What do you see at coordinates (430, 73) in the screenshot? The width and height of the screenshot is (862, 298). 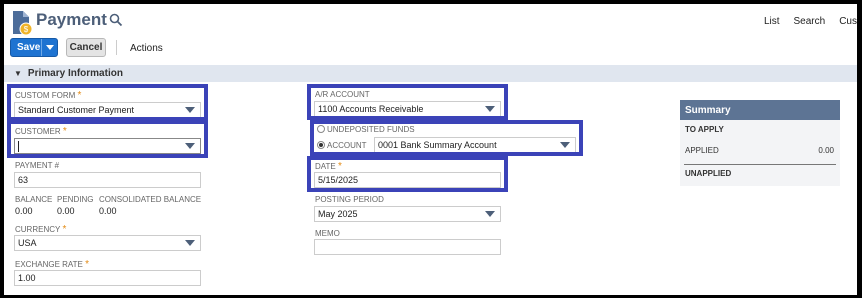 I see `primary-information-header: ▼ Primary Information` at bounding box center [430, 73].